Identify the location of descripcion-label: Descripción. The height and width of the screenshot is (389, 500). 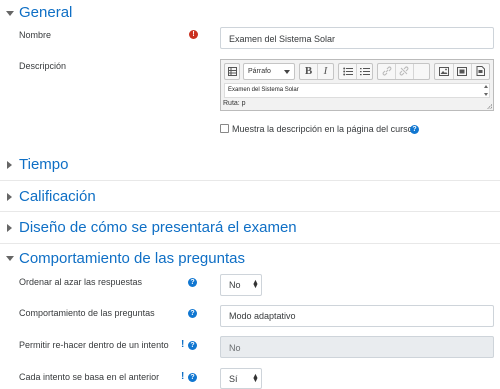
(43, 66).